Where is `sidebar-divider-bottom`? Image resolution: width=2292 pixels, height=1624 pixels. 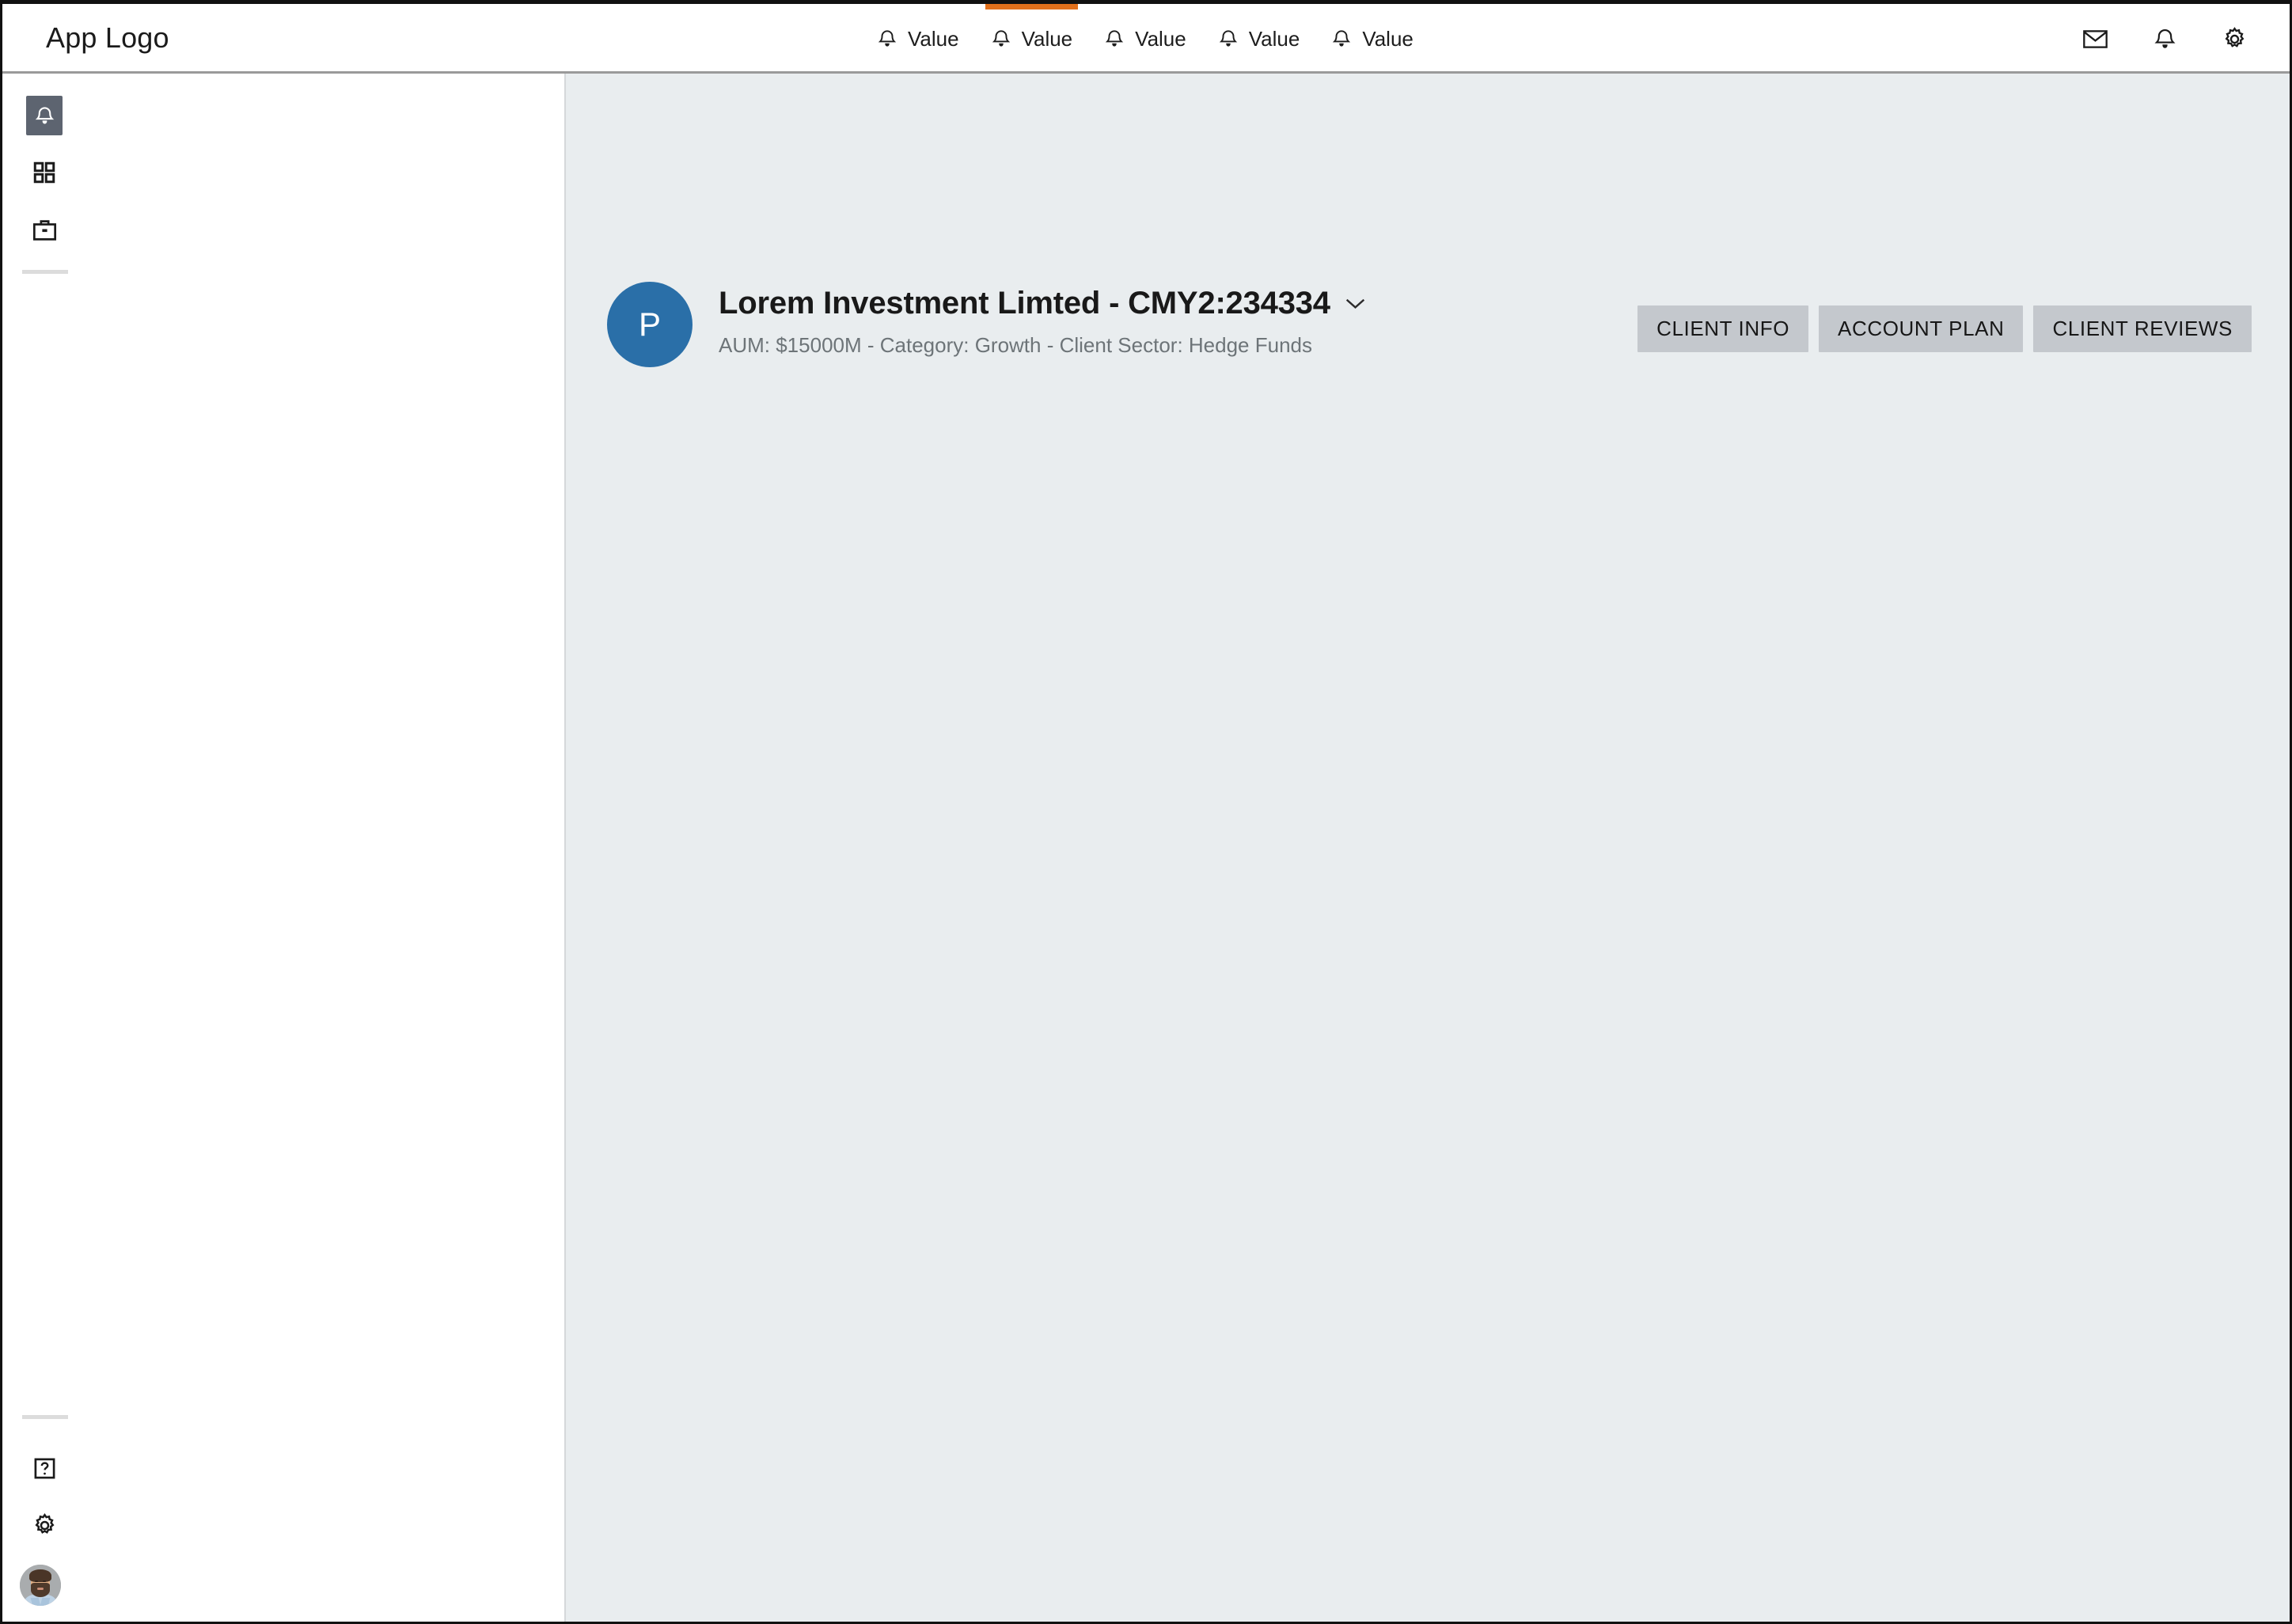 sidebar-divider-bottom is located at coordinates (45, 1417).